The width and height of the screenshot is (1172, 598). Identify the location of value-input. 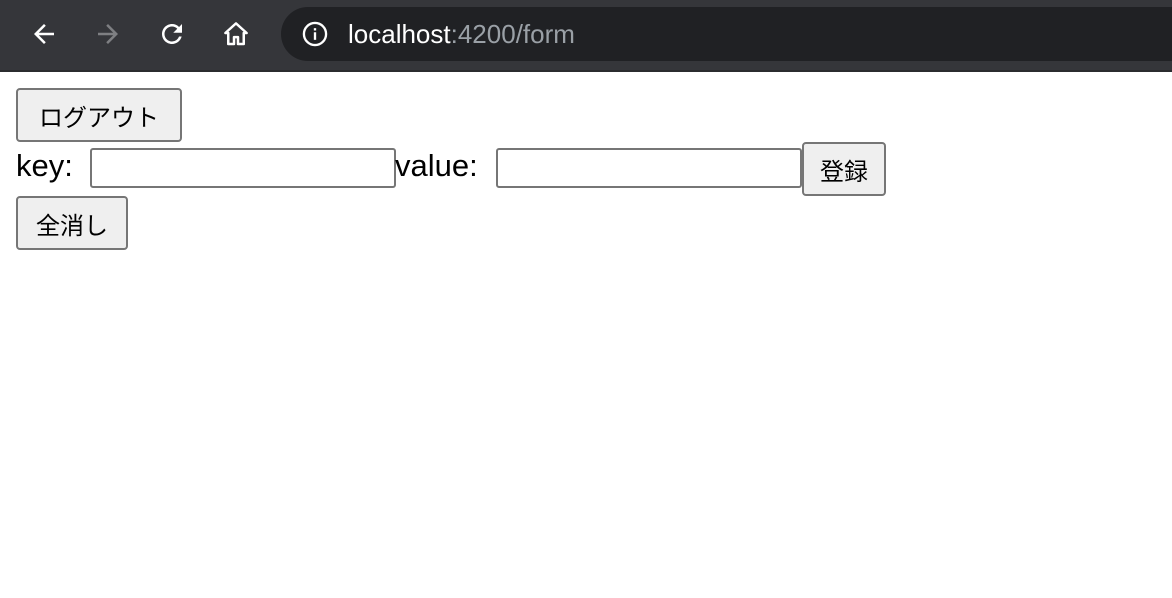
(649, 168).